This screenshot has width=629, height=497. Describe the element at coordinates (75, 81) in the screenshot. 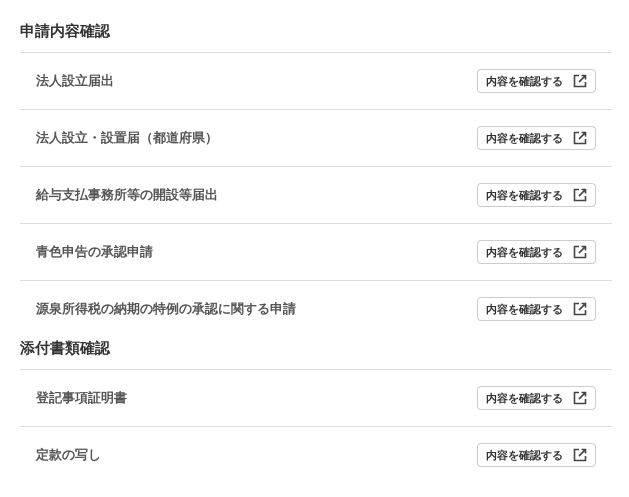

I see `document-name: 法人設立届出` at that location.